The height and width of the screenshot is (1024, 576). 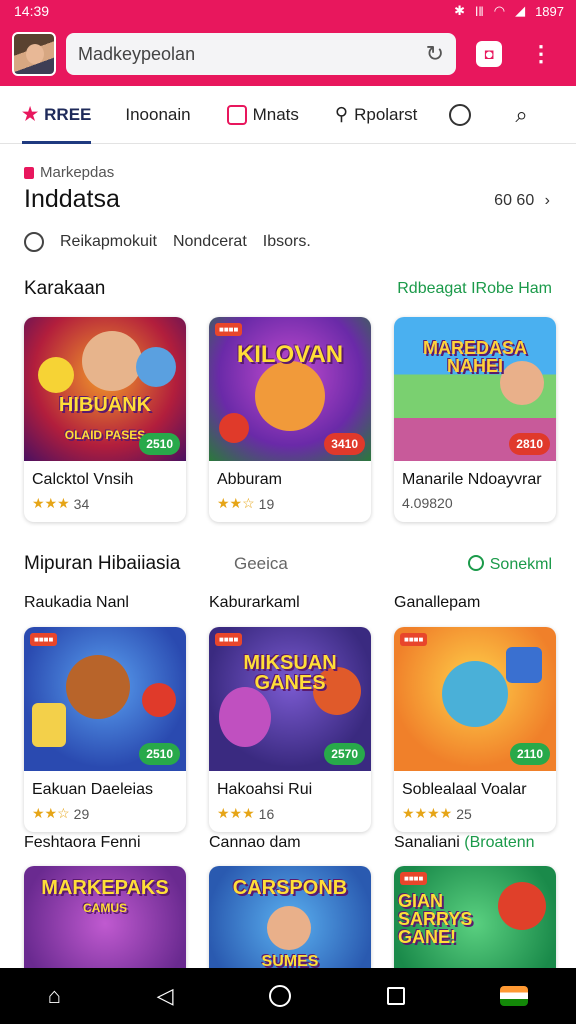 What do you see at coordinates (255, 842) in the screenshot?
I see `column-label: Cannao dam` at bounding box center [255, 842].